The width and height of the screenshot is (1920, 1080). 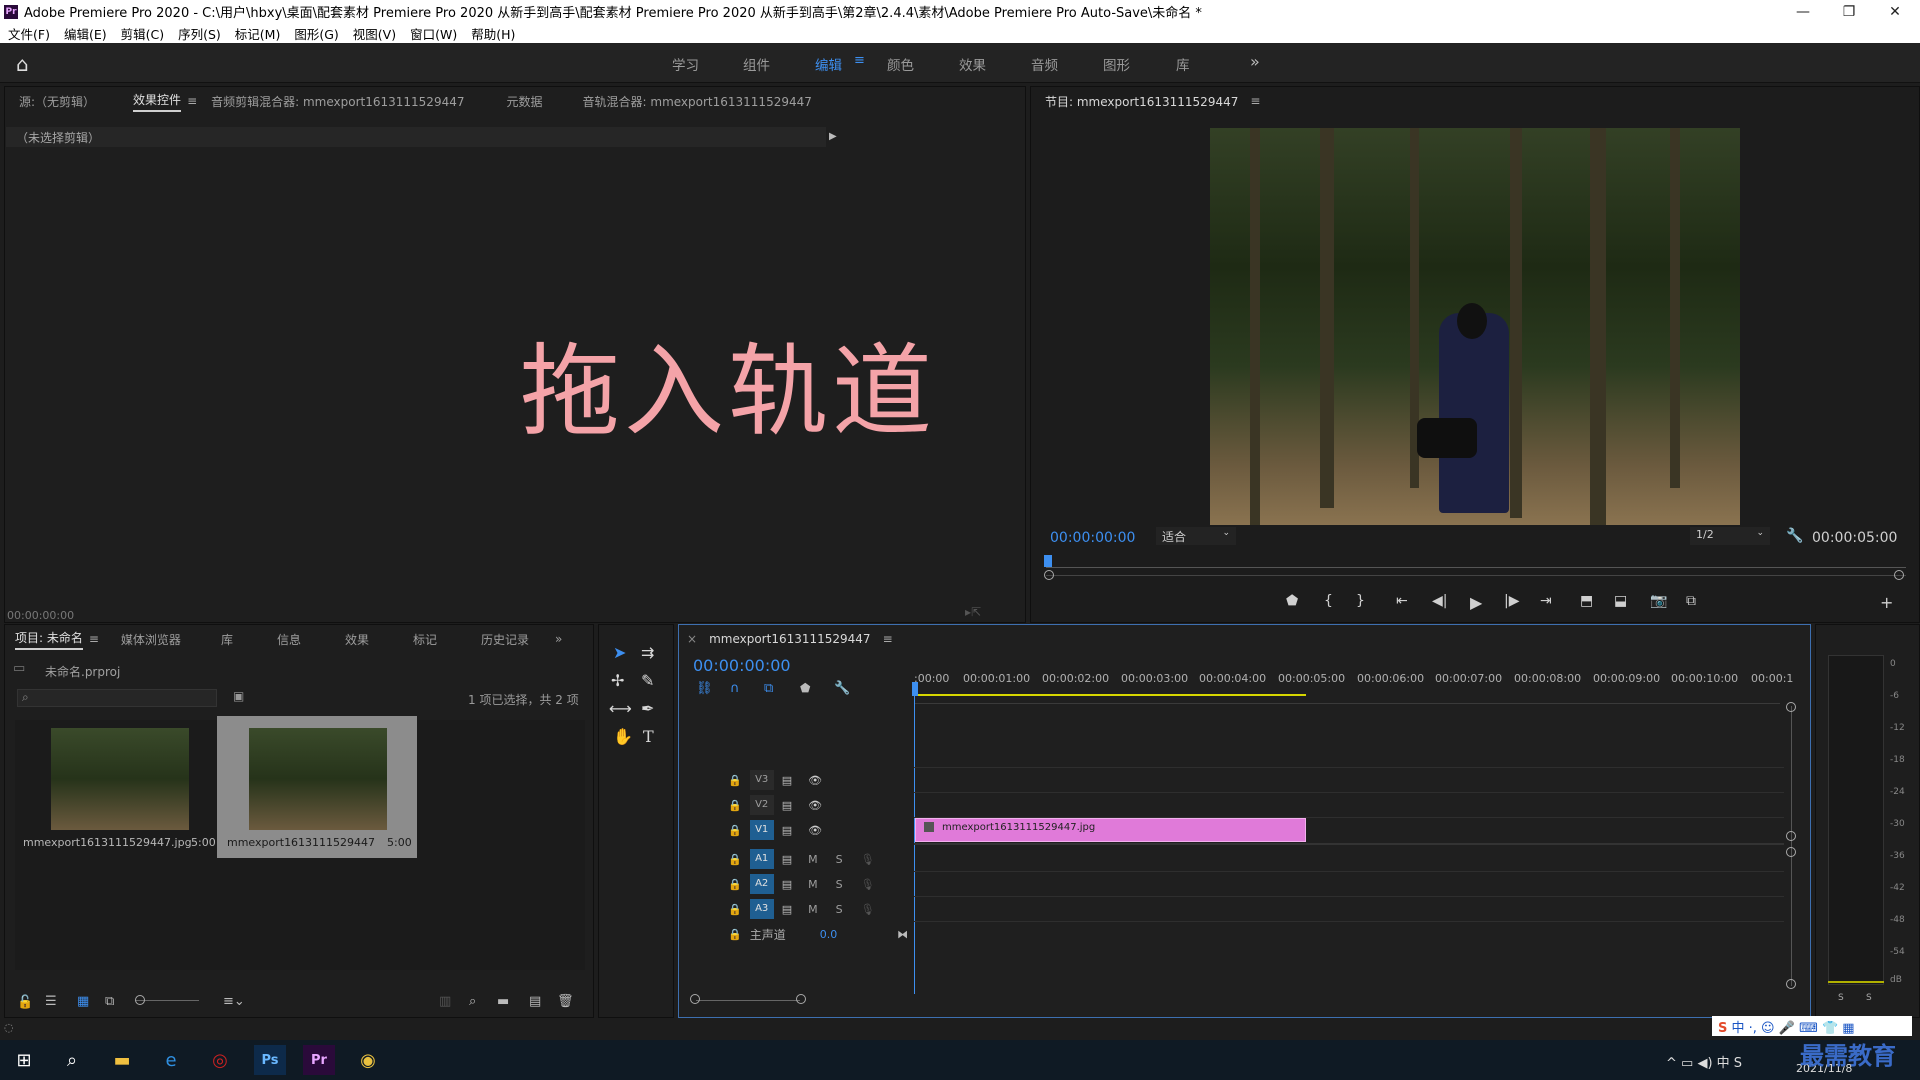 I want to click on mark-out-icon: }, so click(x=1360, y=601).